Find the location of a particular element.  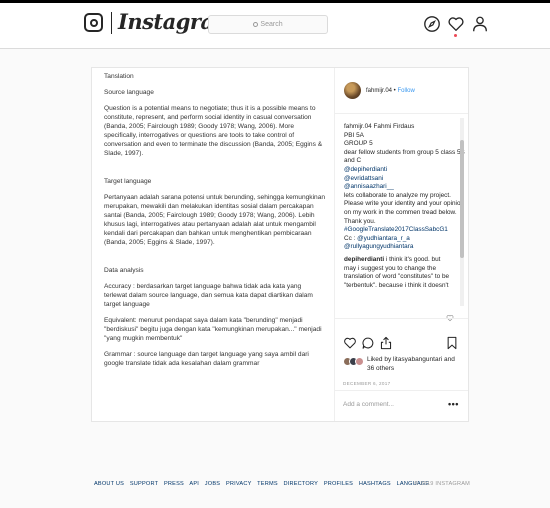

author-avatar is located at coordinates (352, 90).